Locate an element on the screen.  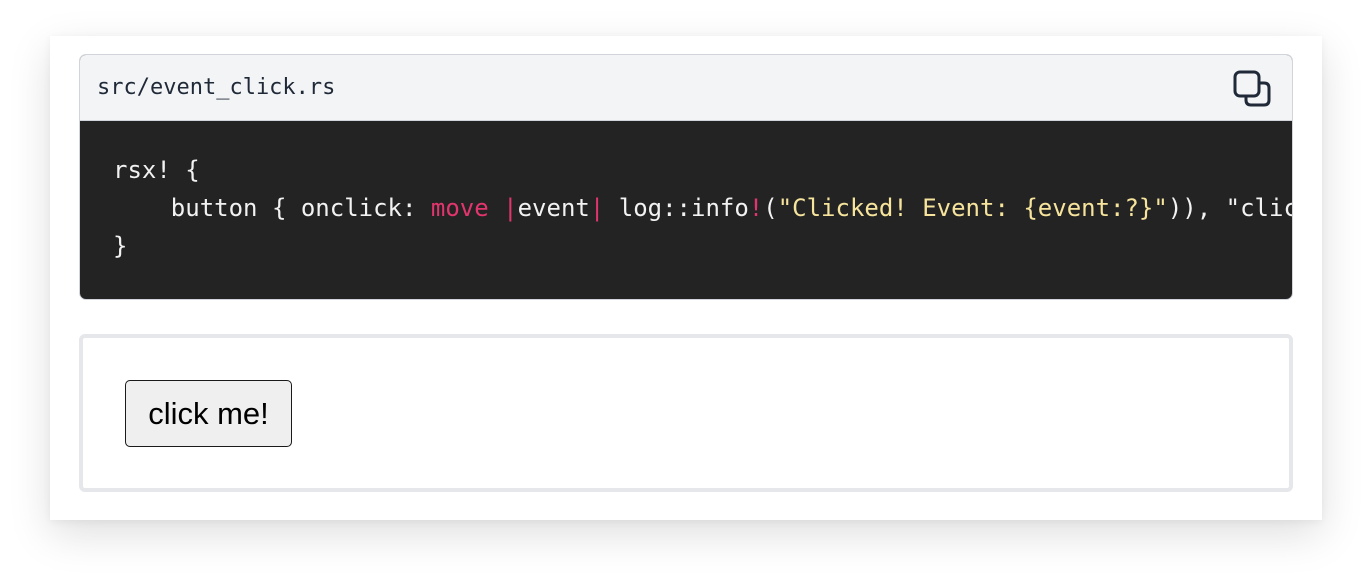
code-line: rsx! { is located at coordinates (702, 170).